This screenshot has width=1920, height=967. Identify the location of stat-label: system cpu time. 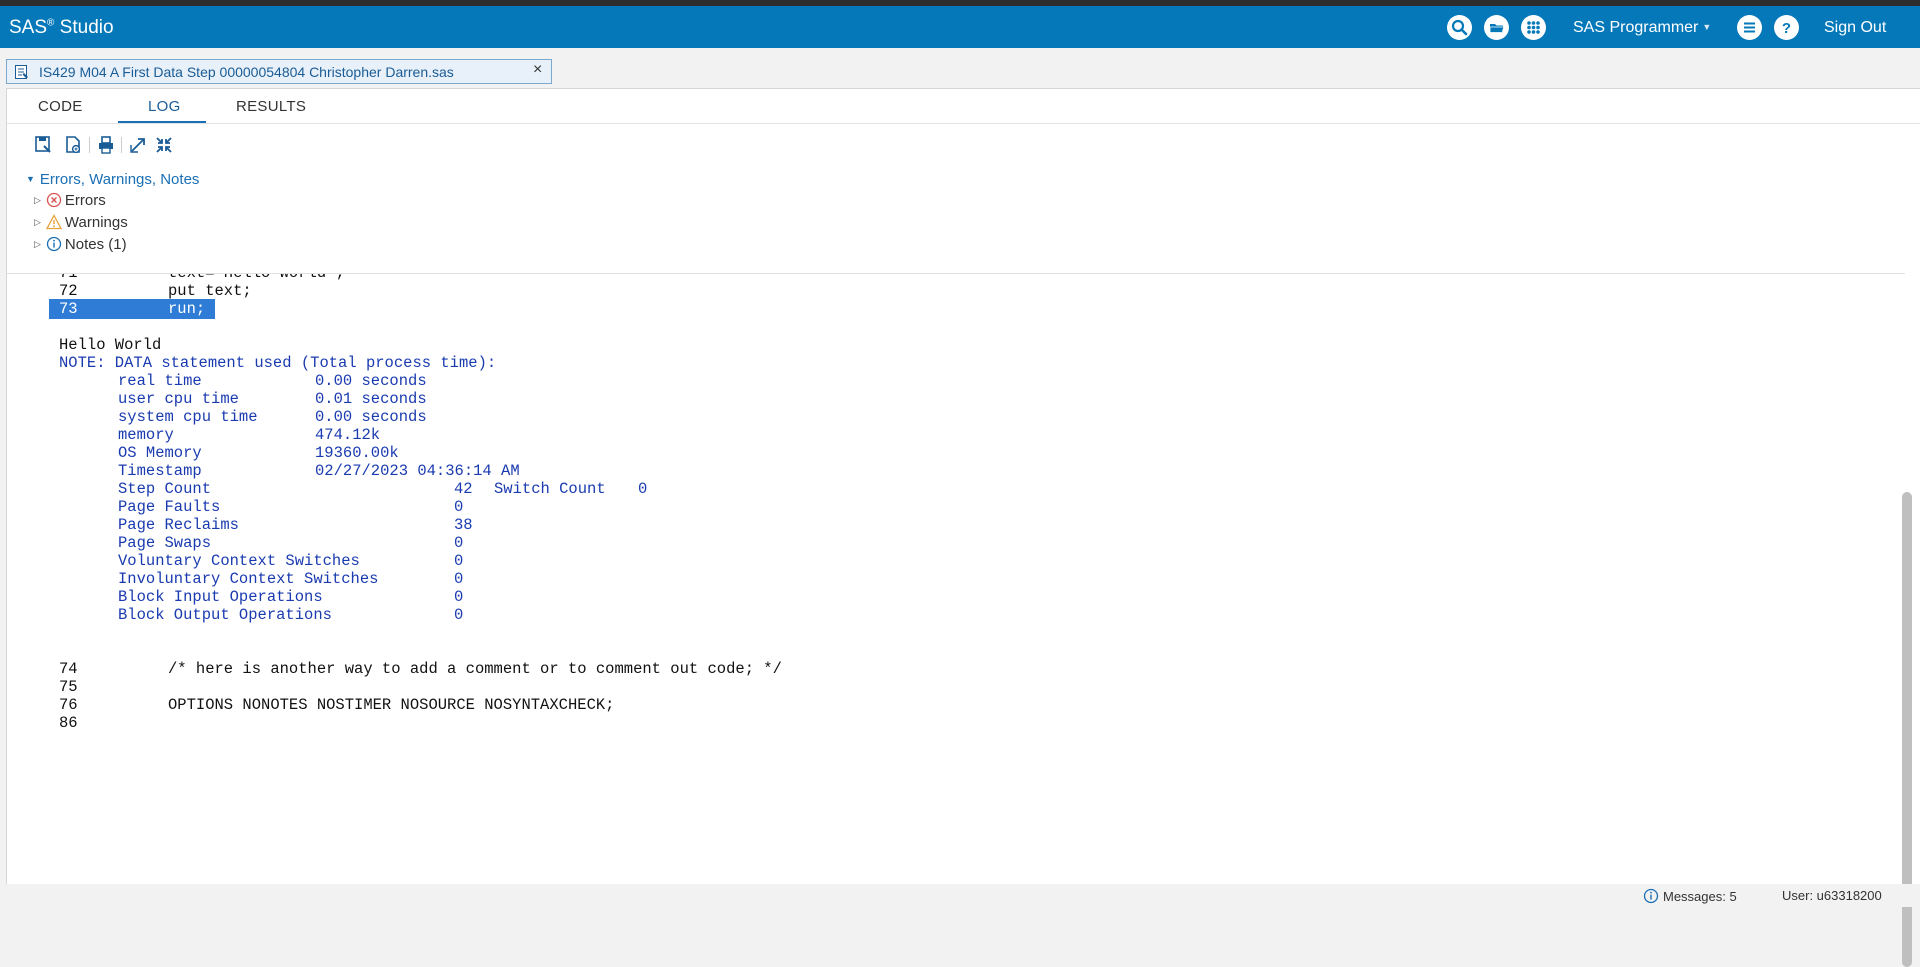
(188, 417).